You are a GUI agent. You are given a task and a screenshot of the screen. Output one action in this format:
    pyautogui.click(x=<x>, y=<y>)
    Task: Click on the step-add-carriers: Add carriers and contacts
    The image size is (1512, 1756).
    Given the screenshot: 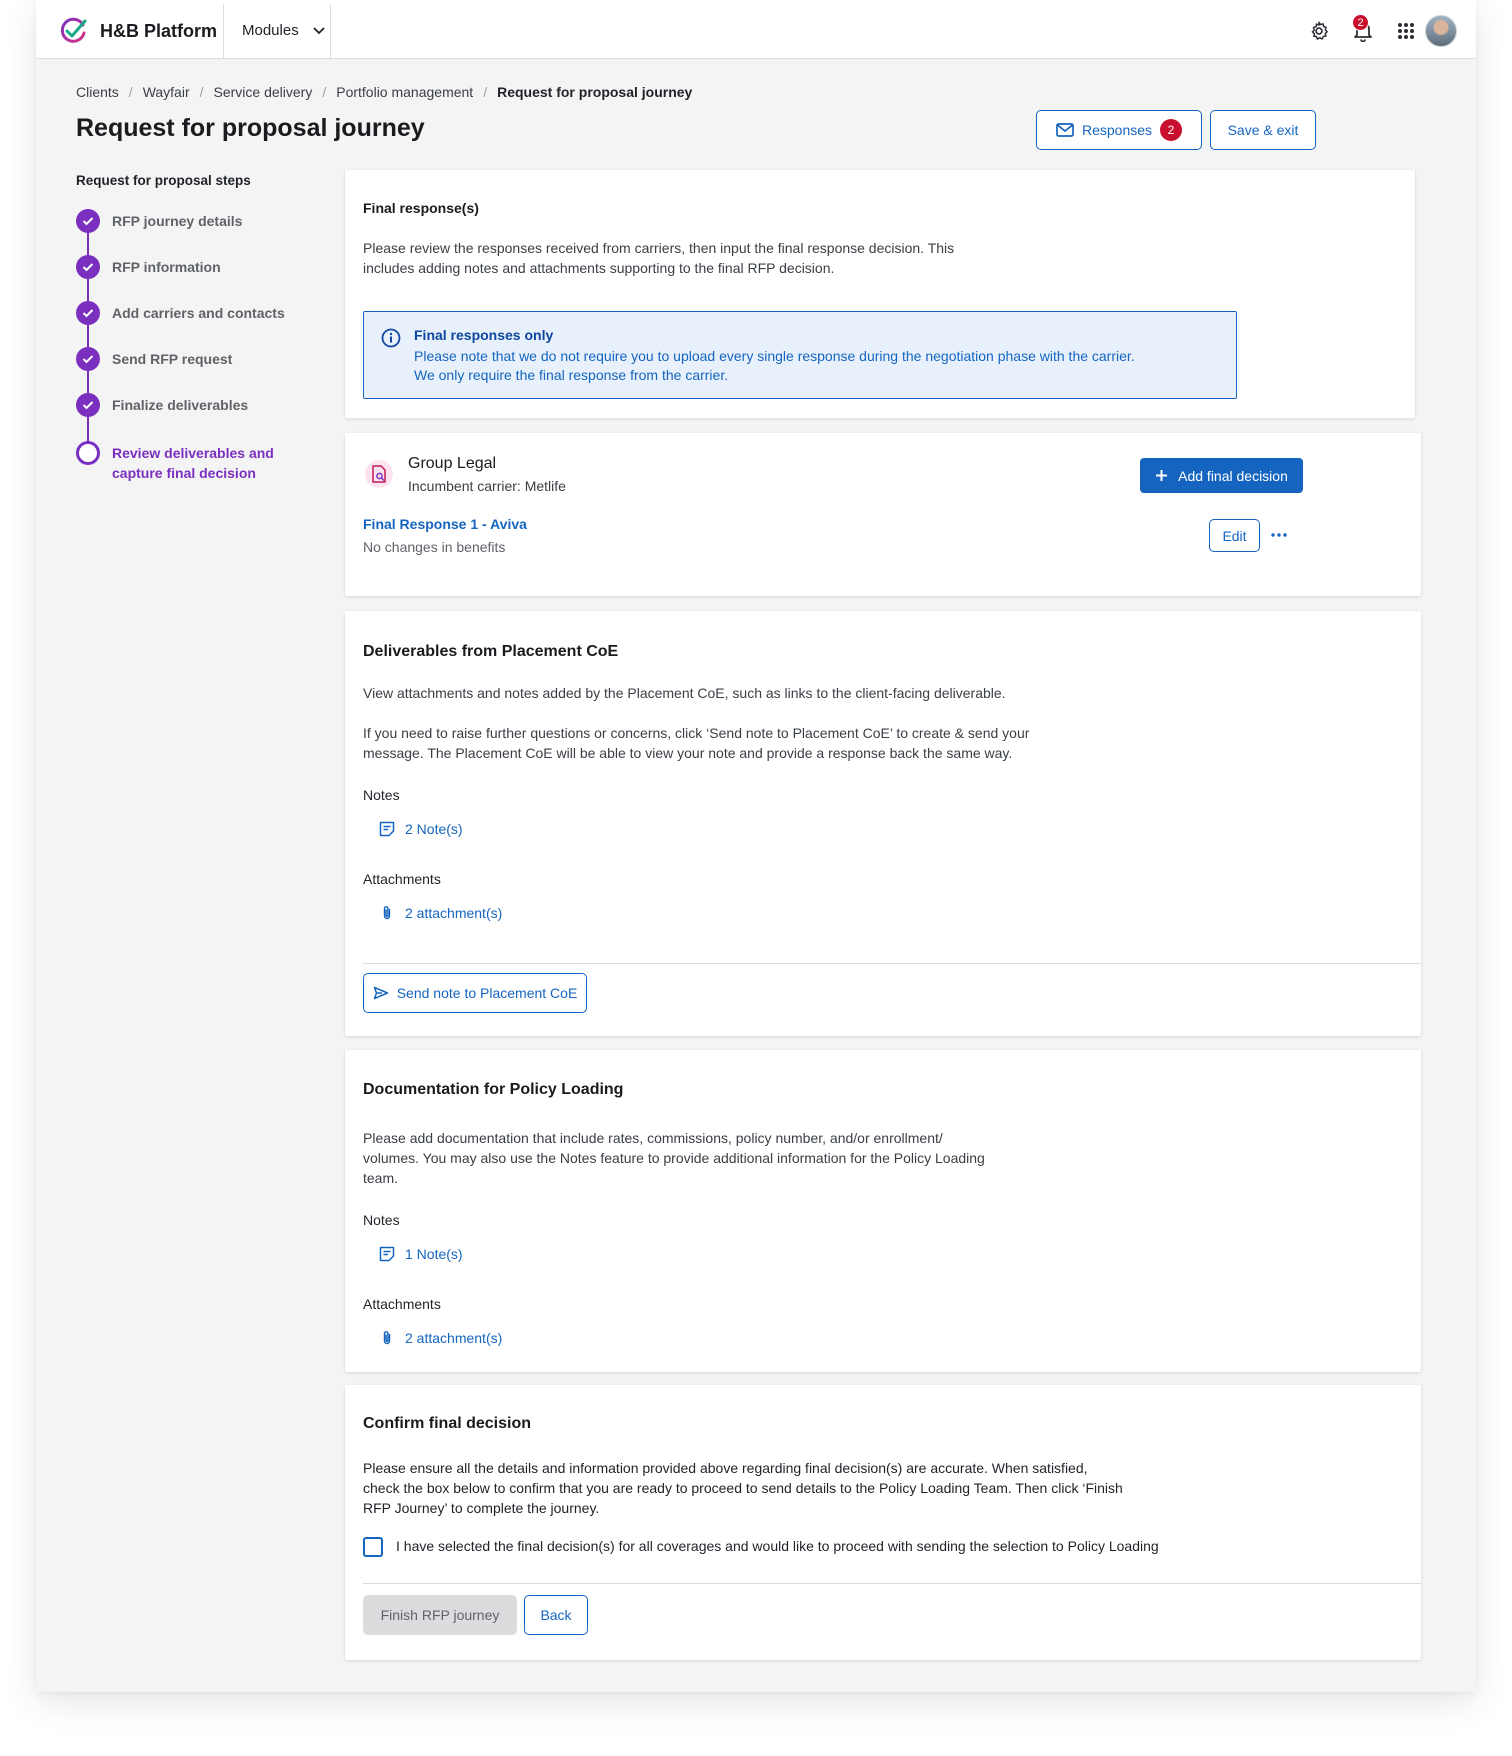 What is the action you would take?
    pyautogui.click(x=180, y=313)
    